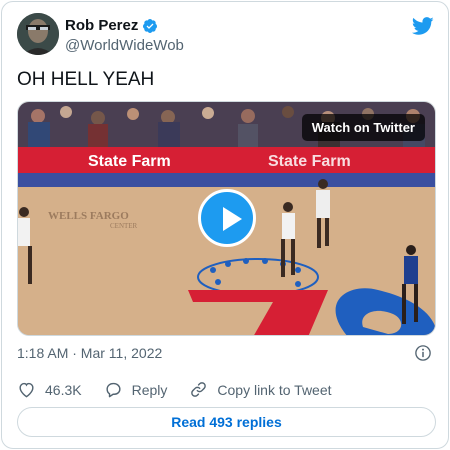  Describe the element at coordinates (226, 422) in the screenshot. I see `read-replies-button: Read 493 replies` at that location.